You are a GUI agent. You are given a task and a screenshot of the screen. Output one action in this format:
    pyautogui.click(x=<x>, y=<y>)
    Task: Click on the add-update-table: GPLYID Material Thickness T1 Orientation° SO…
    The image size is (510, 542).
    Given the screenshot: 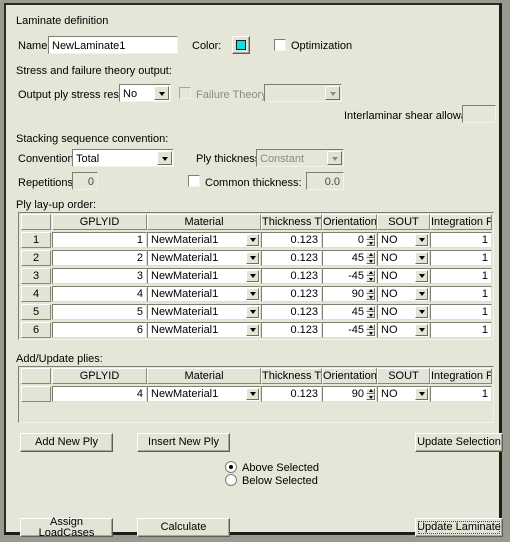 What is the action you would take?
    pyautogui.click(x=256, y=394)
    